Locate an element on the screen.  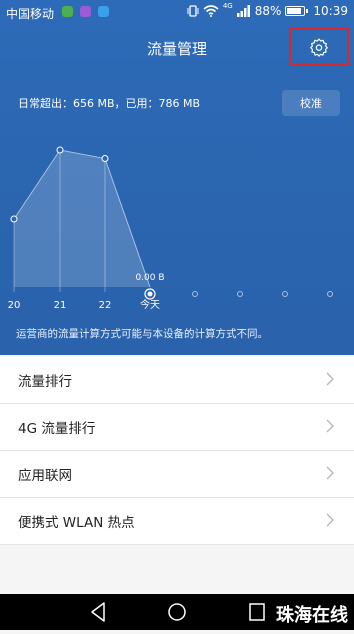
vibrate-icon is located at coordinates (193, 11).